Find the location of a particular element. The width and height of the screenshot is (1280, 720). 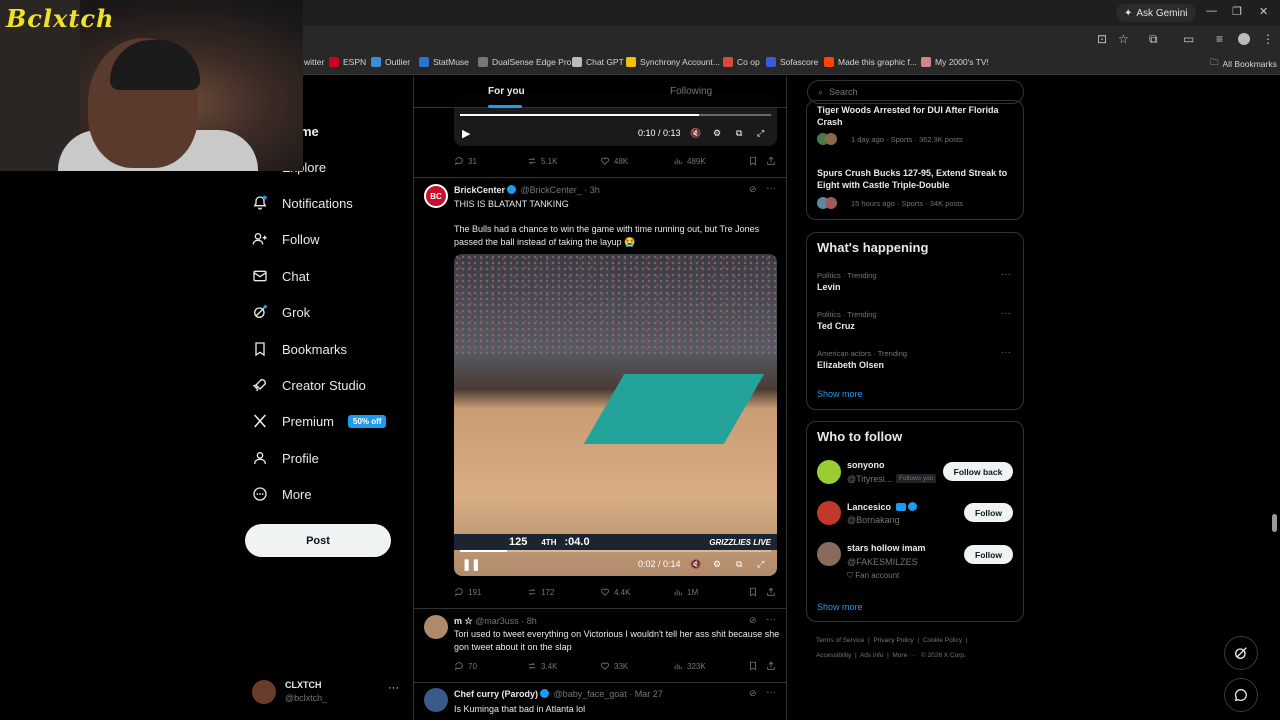

footer-cookies: Cookie Policy is located at coordinates (942, 640).